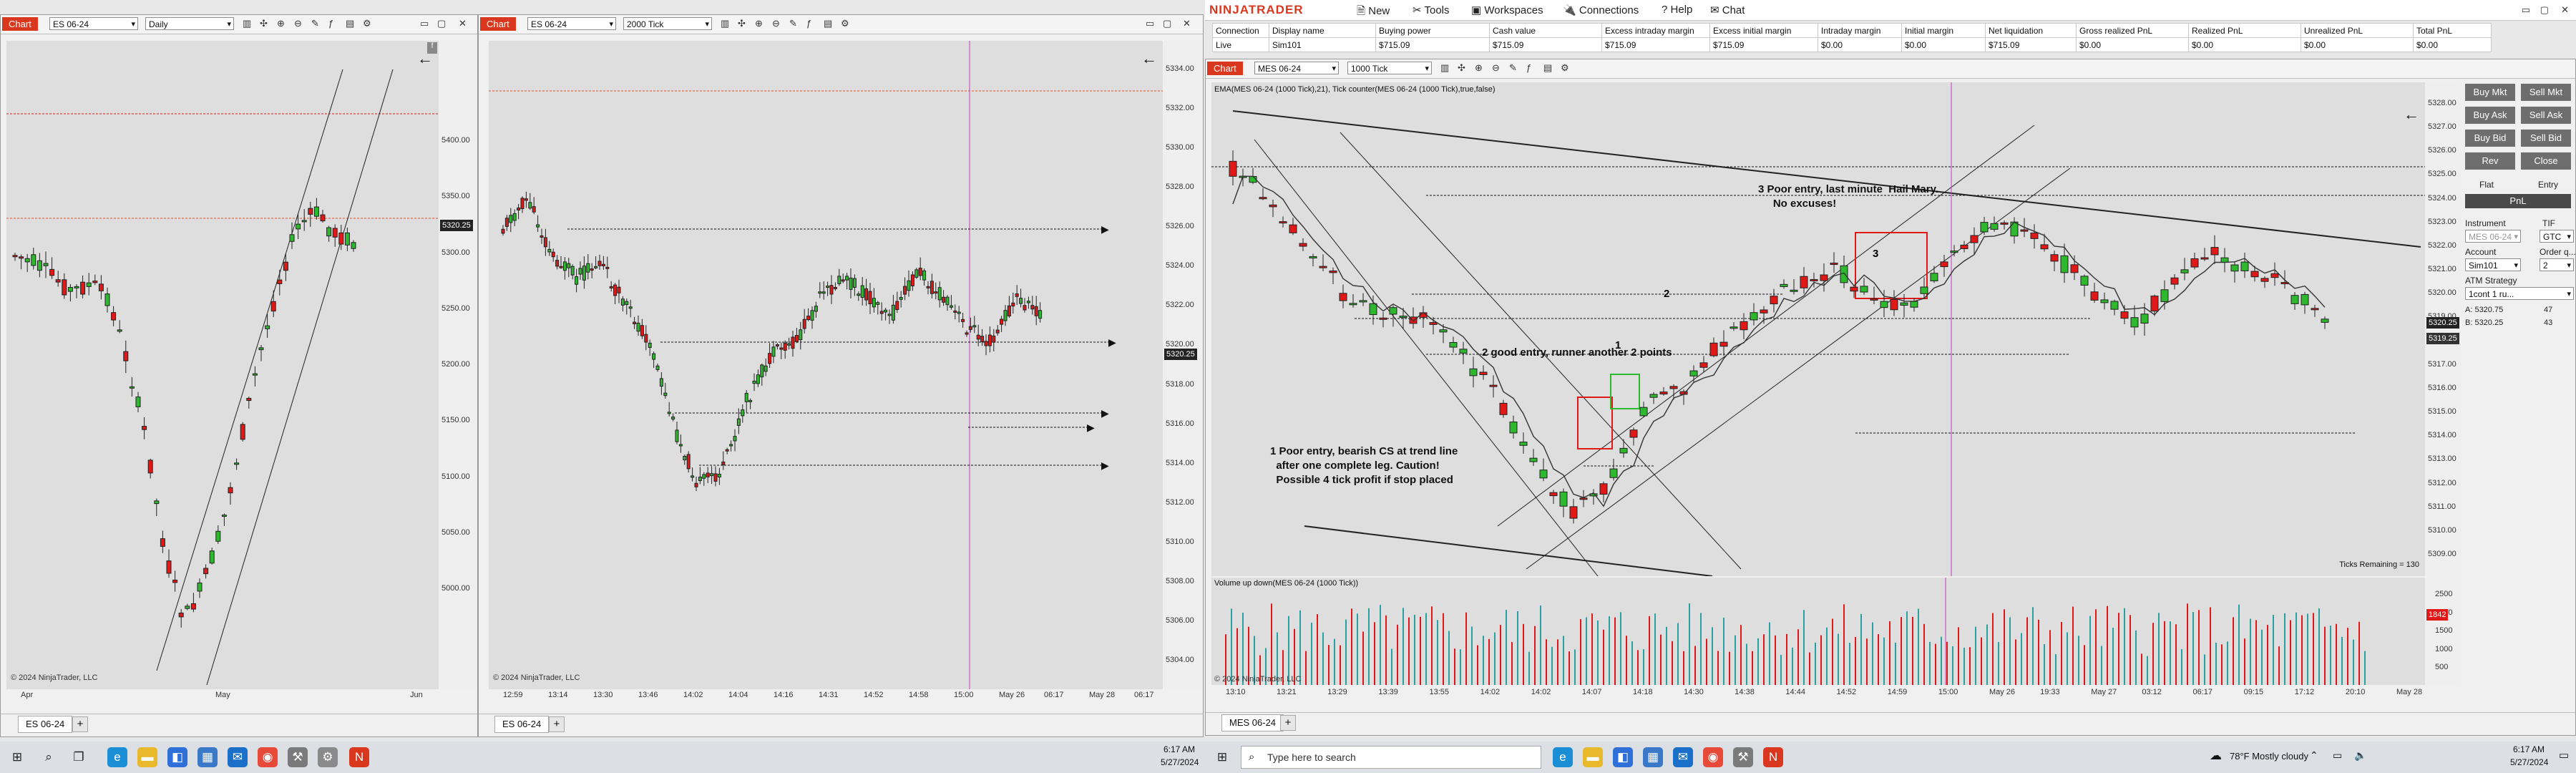 Image resolution: width=2576 pixels, height=773 pixels. Describe the element at coordinates (1431, 10) in the screenshot. I see `menu-tools: ✂ Tools` at that location.